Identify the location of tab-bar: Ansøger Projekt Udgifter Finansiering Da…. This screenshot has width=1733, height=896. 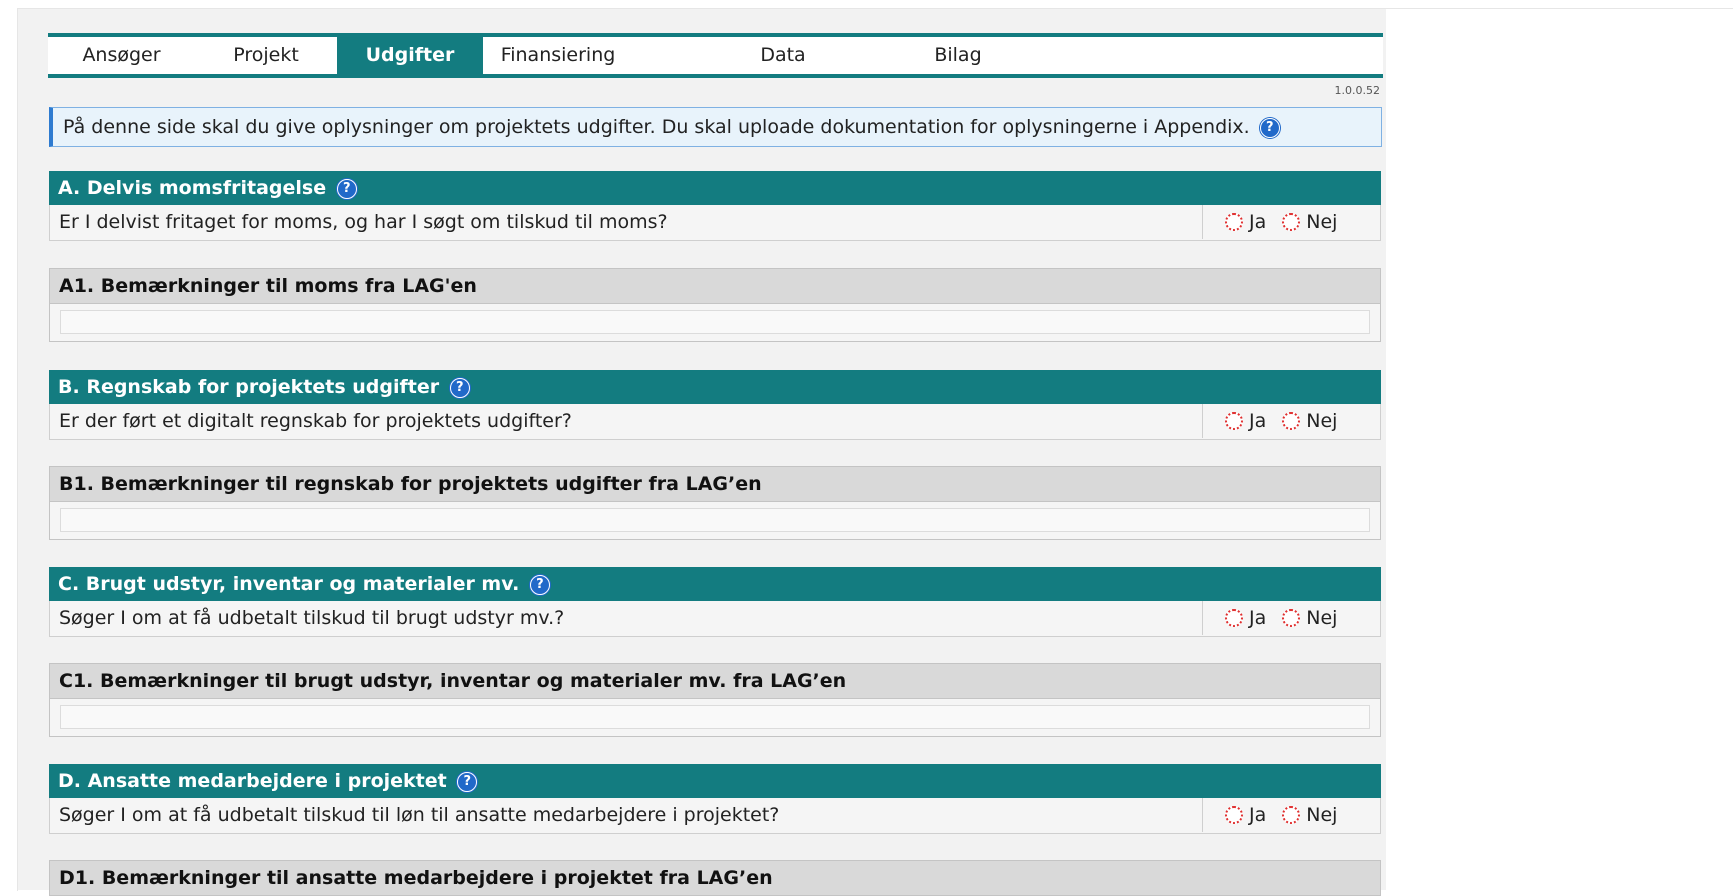
(715, 55).